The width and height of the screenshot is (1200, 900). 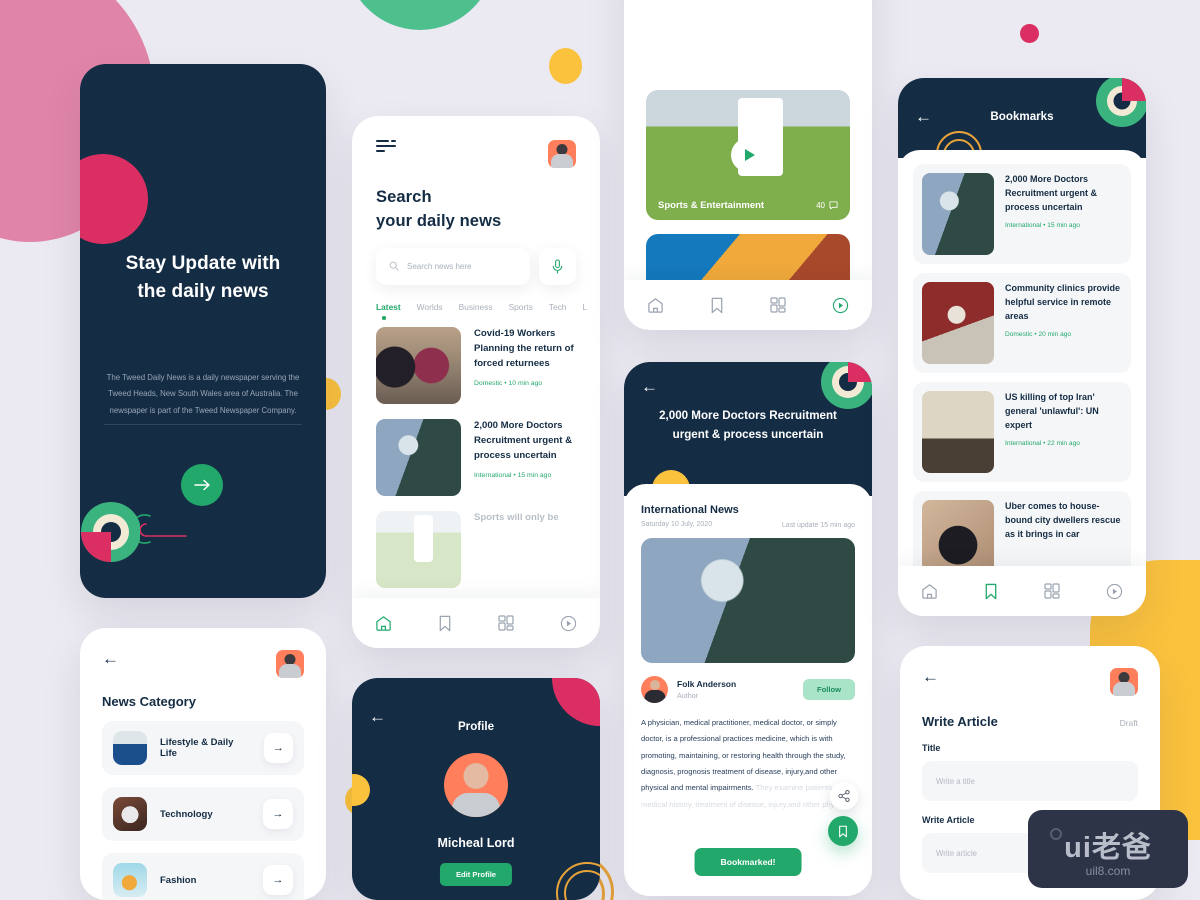 I want to click on share-button, so click(x=844, y=796).